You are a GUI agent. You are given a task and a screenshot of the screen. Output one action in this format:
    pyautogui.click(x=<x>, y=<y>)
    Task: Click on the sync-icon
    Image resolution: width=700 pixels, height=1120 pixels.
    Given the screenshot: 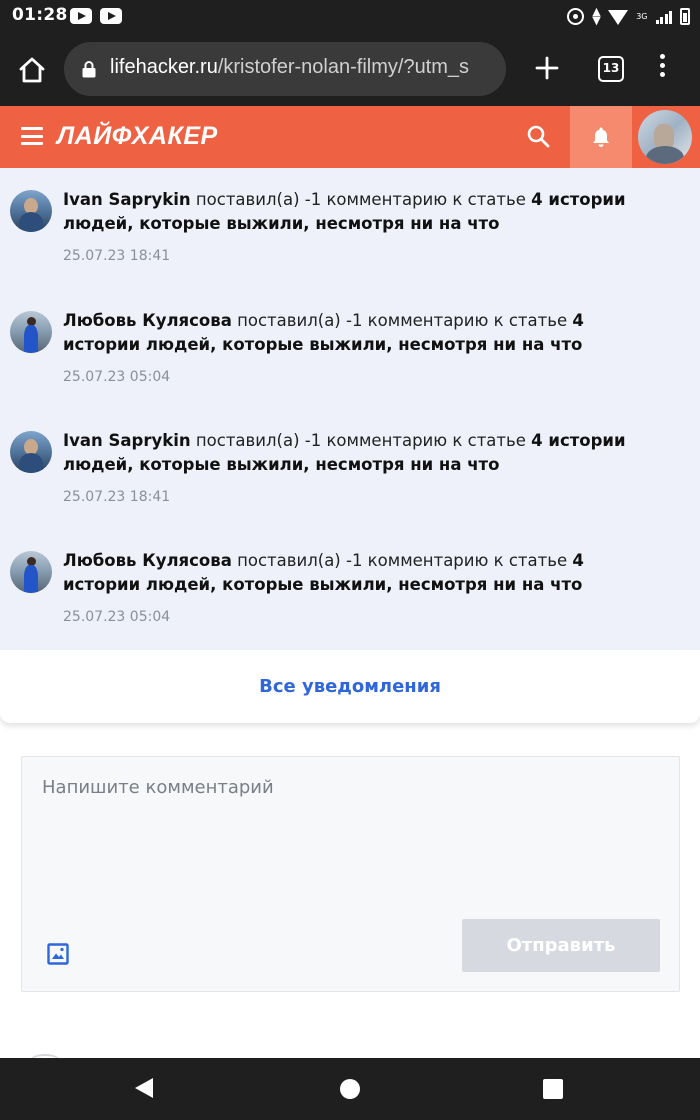 What is the action you would take?
    pyautogui.click(x=576, y=16)
    